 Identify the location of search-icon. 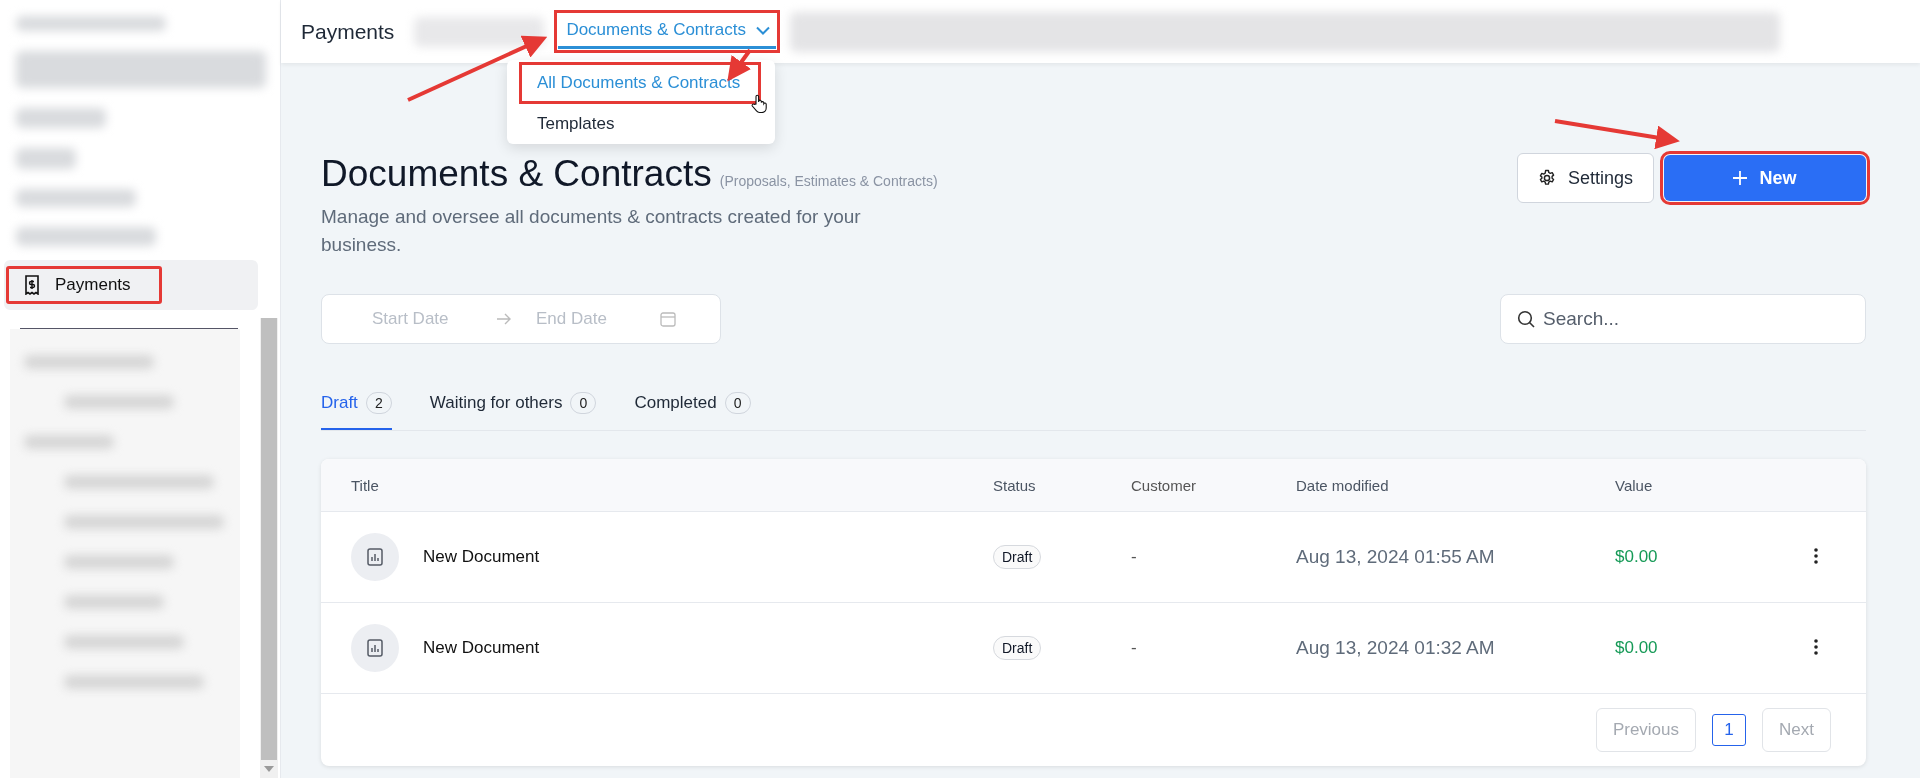
(1526, 319).